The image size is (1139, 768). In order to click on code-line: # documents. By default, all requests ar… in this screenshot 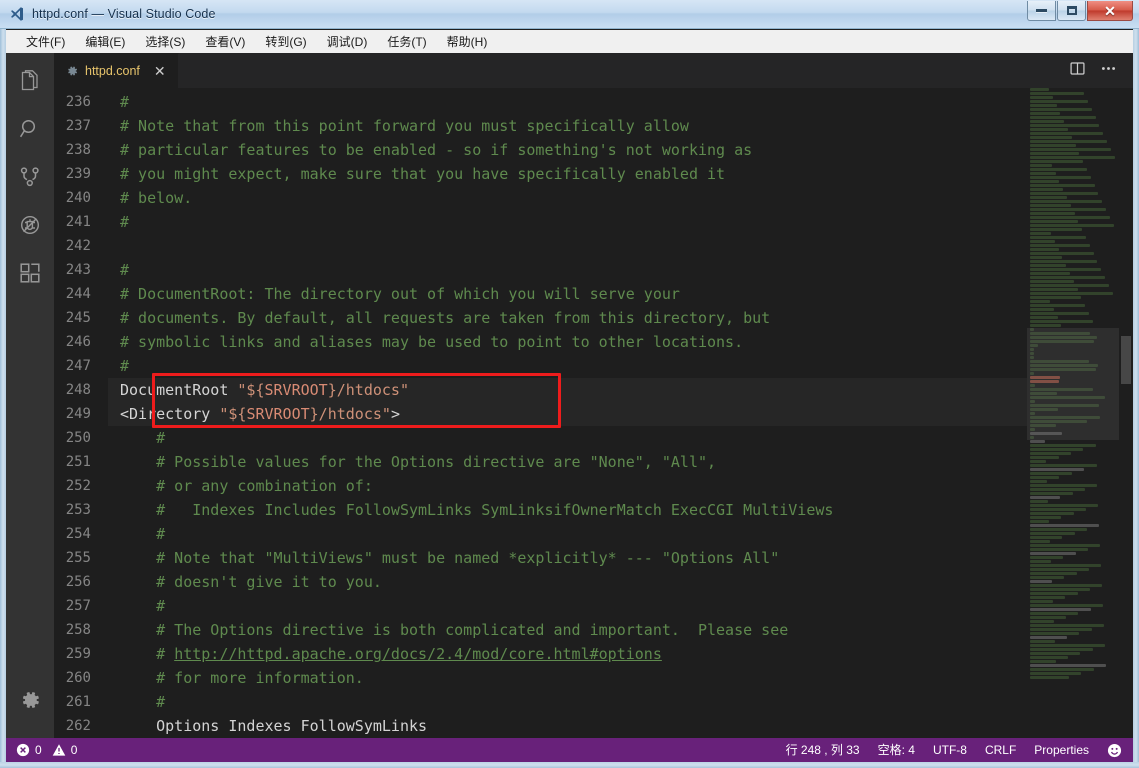, I will do `click(567, 318)`.